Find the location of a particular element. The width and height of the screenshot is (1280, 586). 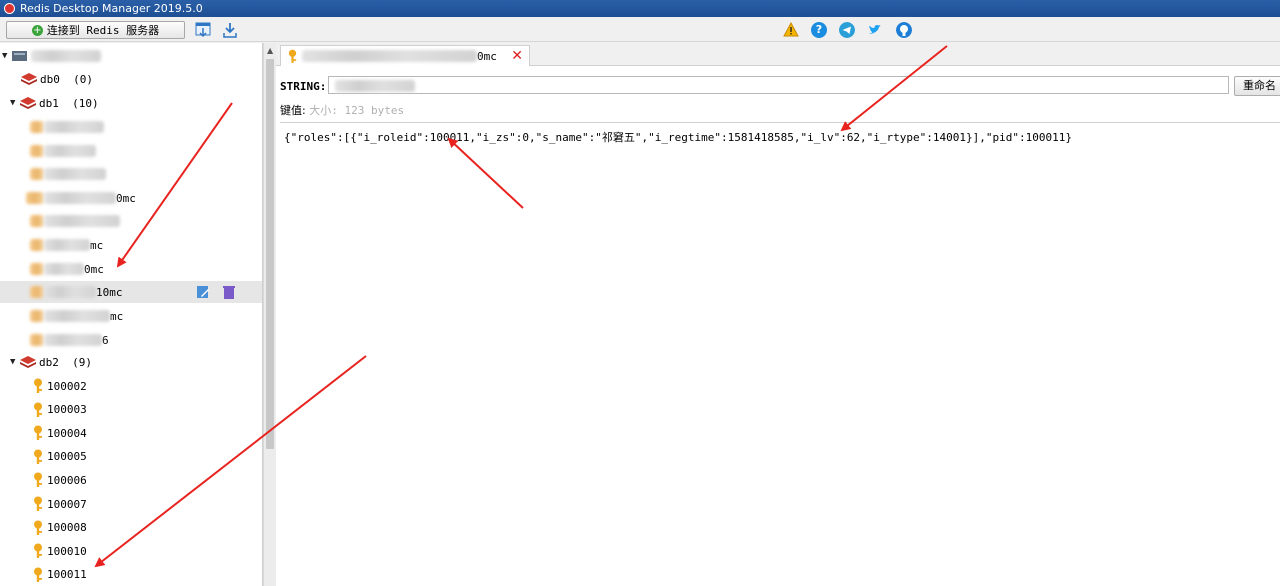

key-item: 100006 is located at coordinates (59, 480).